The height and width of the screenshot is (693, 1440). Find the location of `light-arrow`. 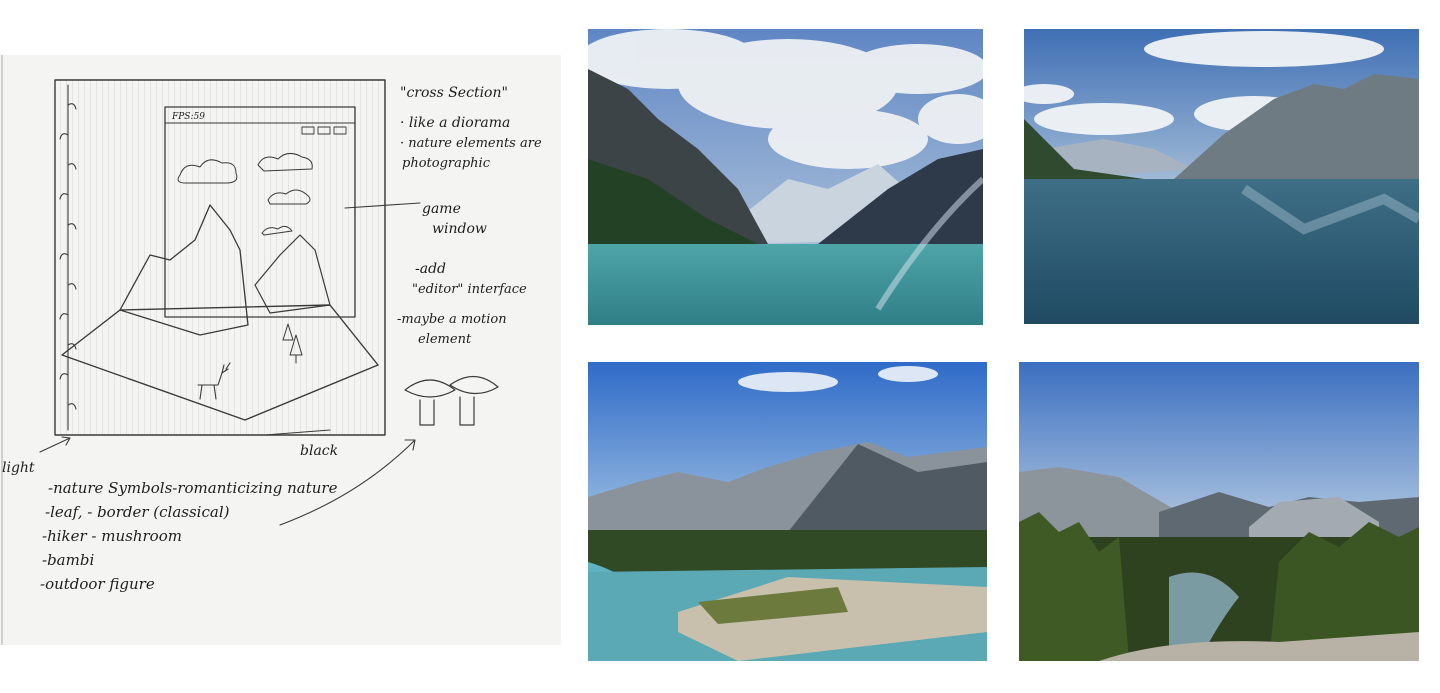

light-arrow is located at coordinates (55, 444).